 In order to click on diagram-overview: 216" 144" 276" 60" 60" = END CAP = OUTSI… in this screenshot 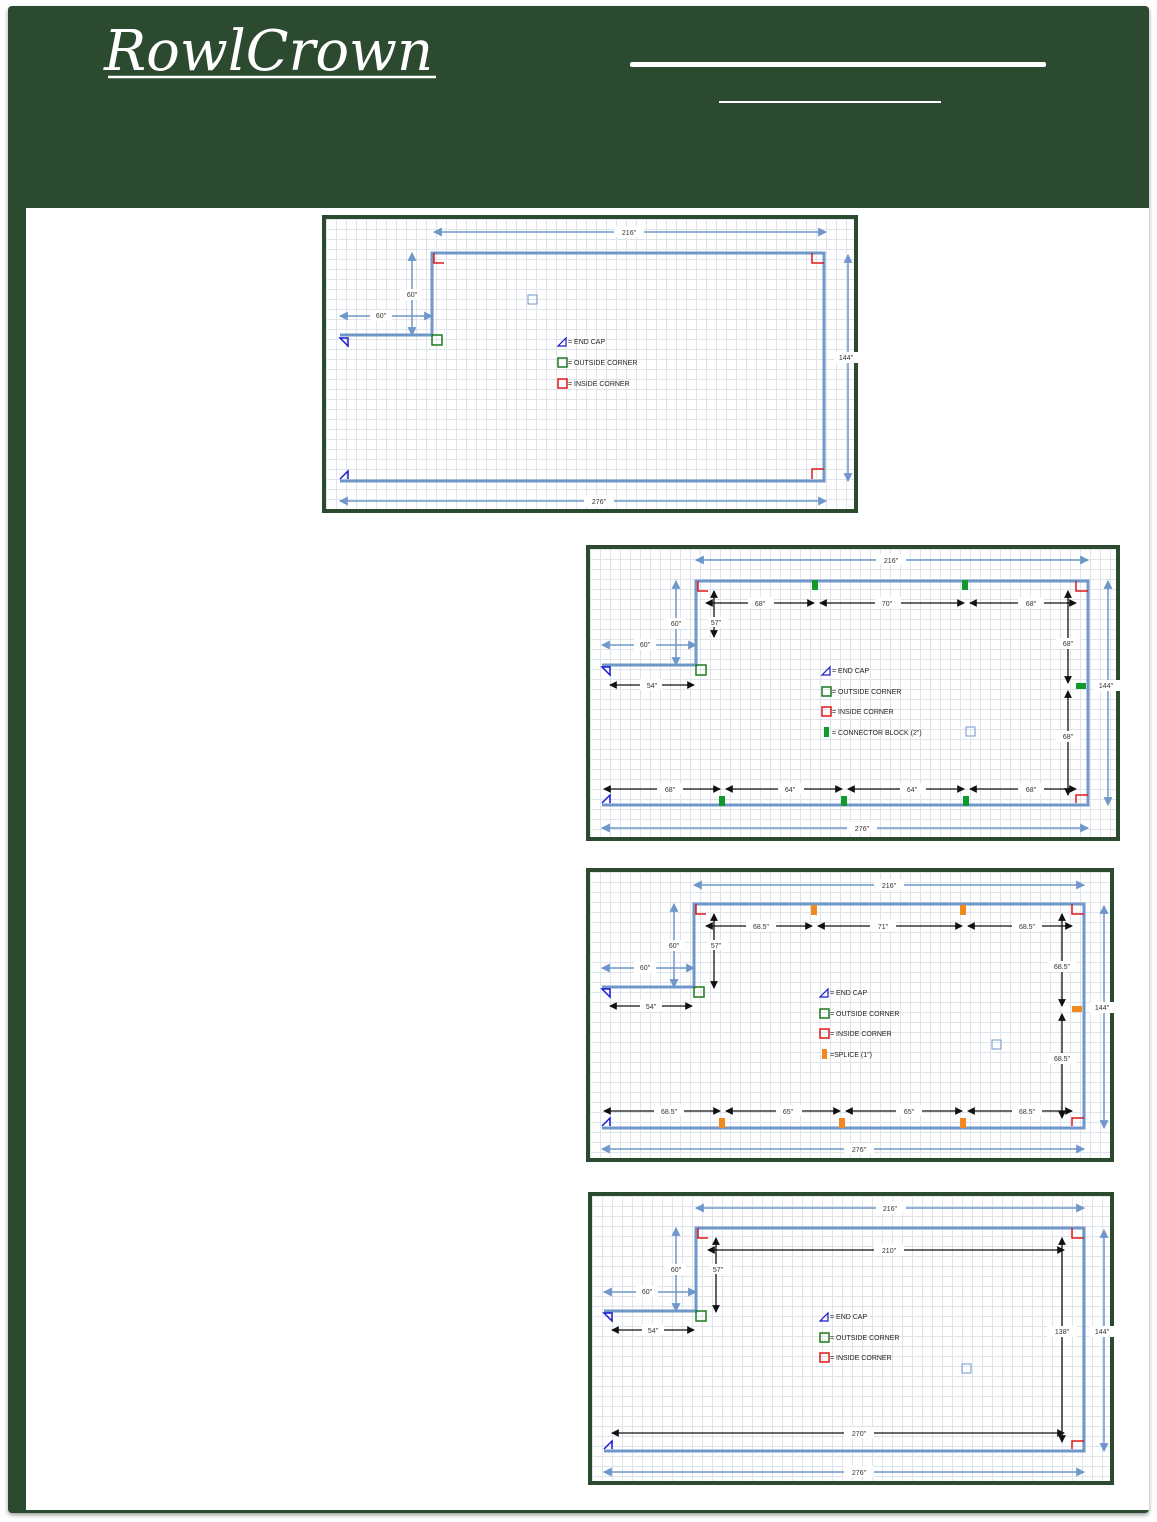, I will do `click(591, 364)`.